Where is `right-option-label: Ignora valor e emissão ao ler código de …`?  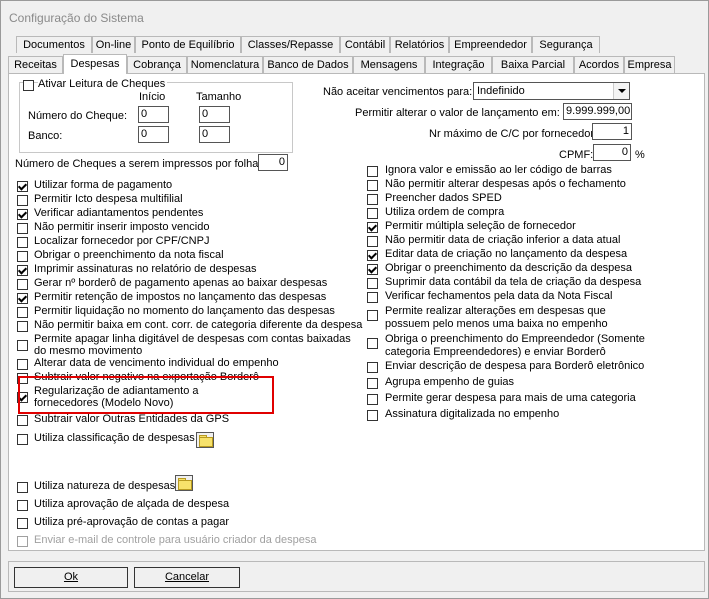
right-option-label: Ignora valor e emissão ao ler código de … is located at coordinates (498, 170).